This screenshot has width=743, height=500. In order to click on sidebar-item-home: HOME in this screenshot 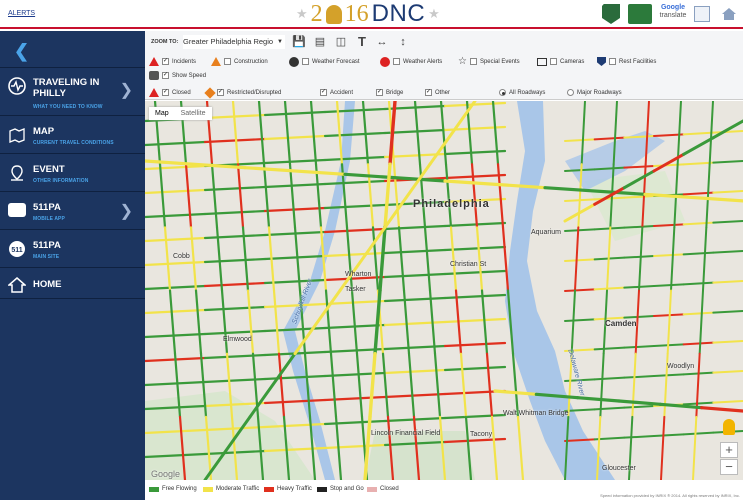, I will do `click(72, 283)`.